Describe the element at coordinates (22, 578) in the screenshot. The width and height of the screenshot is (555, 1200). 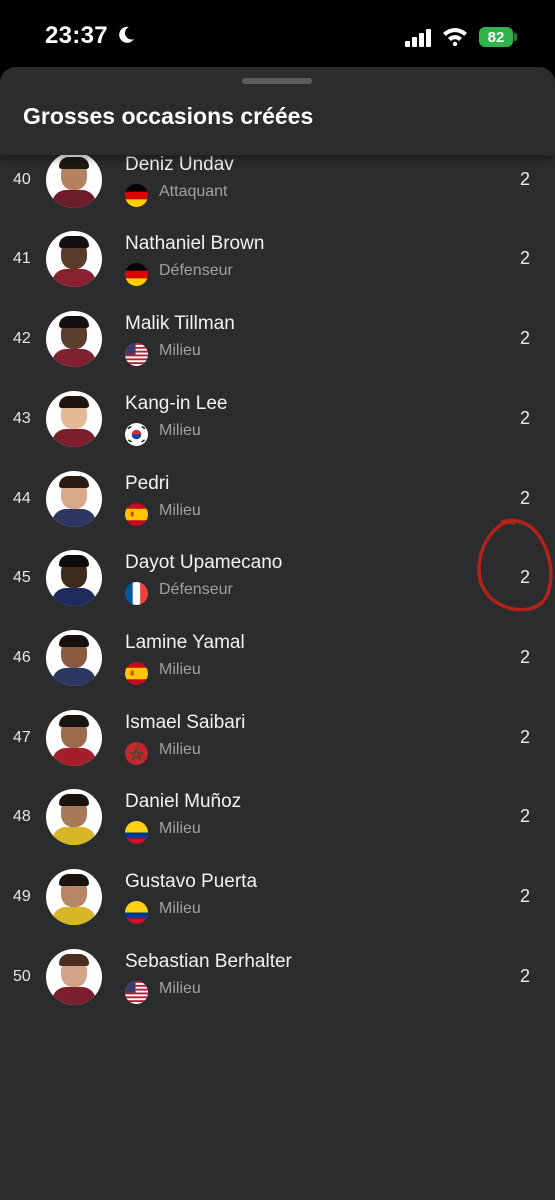
I see `player-rank: 45` at that location.